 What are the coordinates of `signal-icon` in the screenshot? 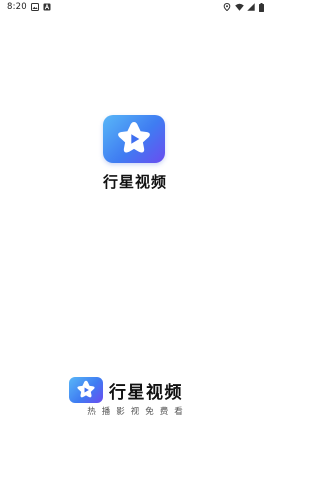 It's located at (251, 7).